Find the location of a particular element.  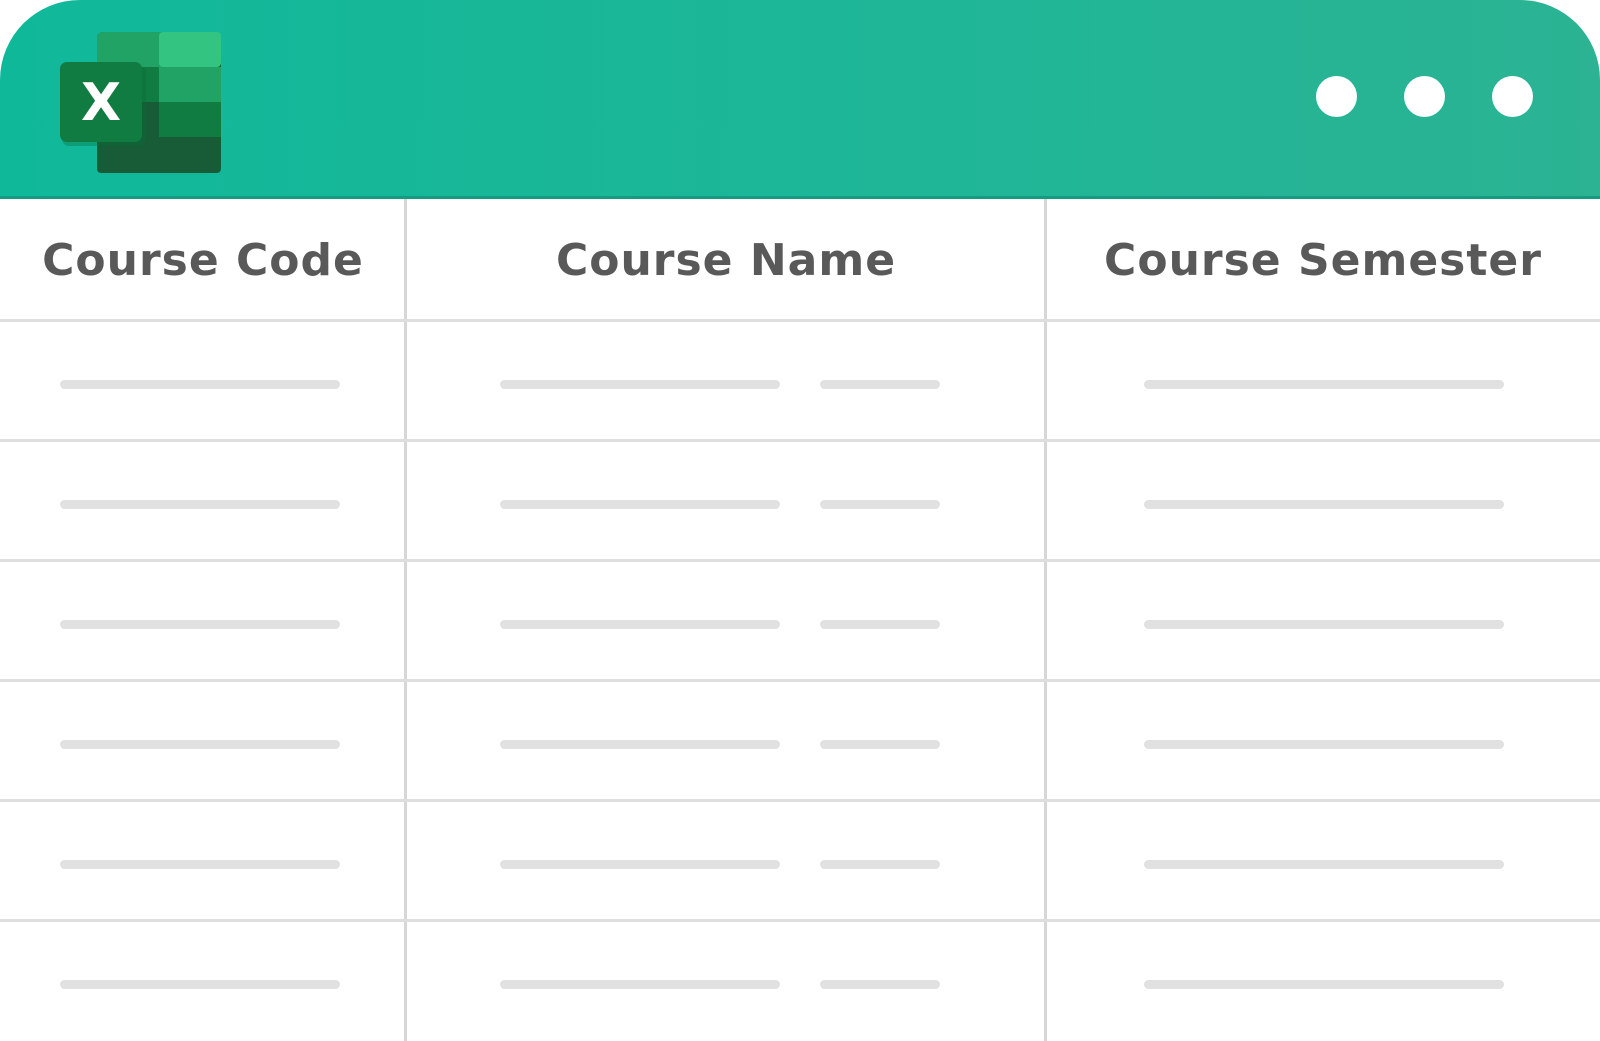

column-header-course-code: Course Code is located at coordinates (203, 260).